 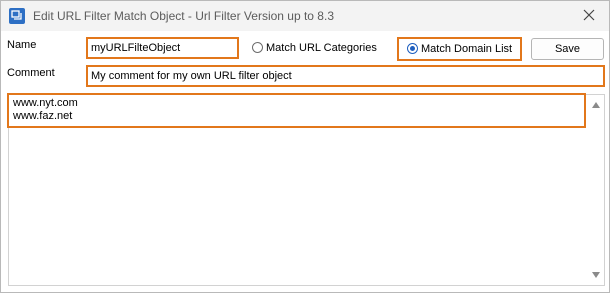 What do you see at coordinates (321, 48) in the screenshot?
I see `radio-match-url-categories-label: Match URL Categories` at bounding box center [321, 48].